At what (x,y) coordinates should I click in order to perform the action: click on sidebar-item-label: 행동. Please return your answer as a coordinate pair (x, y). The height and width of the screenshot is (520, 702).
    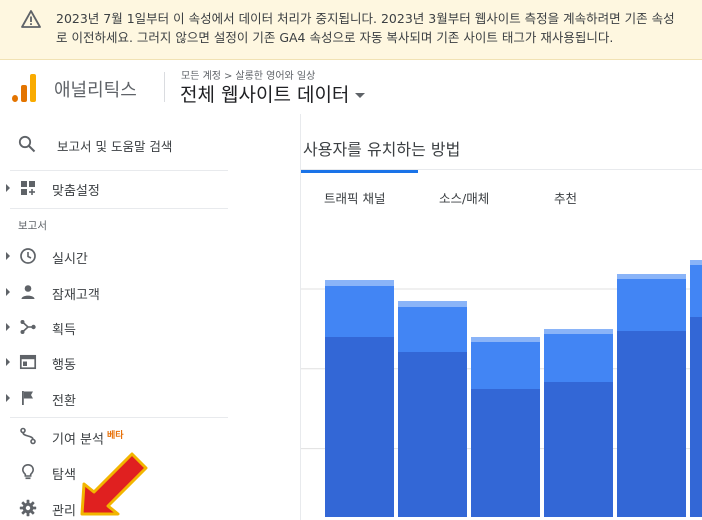
    Looking at the image, I should click on (64, 365).